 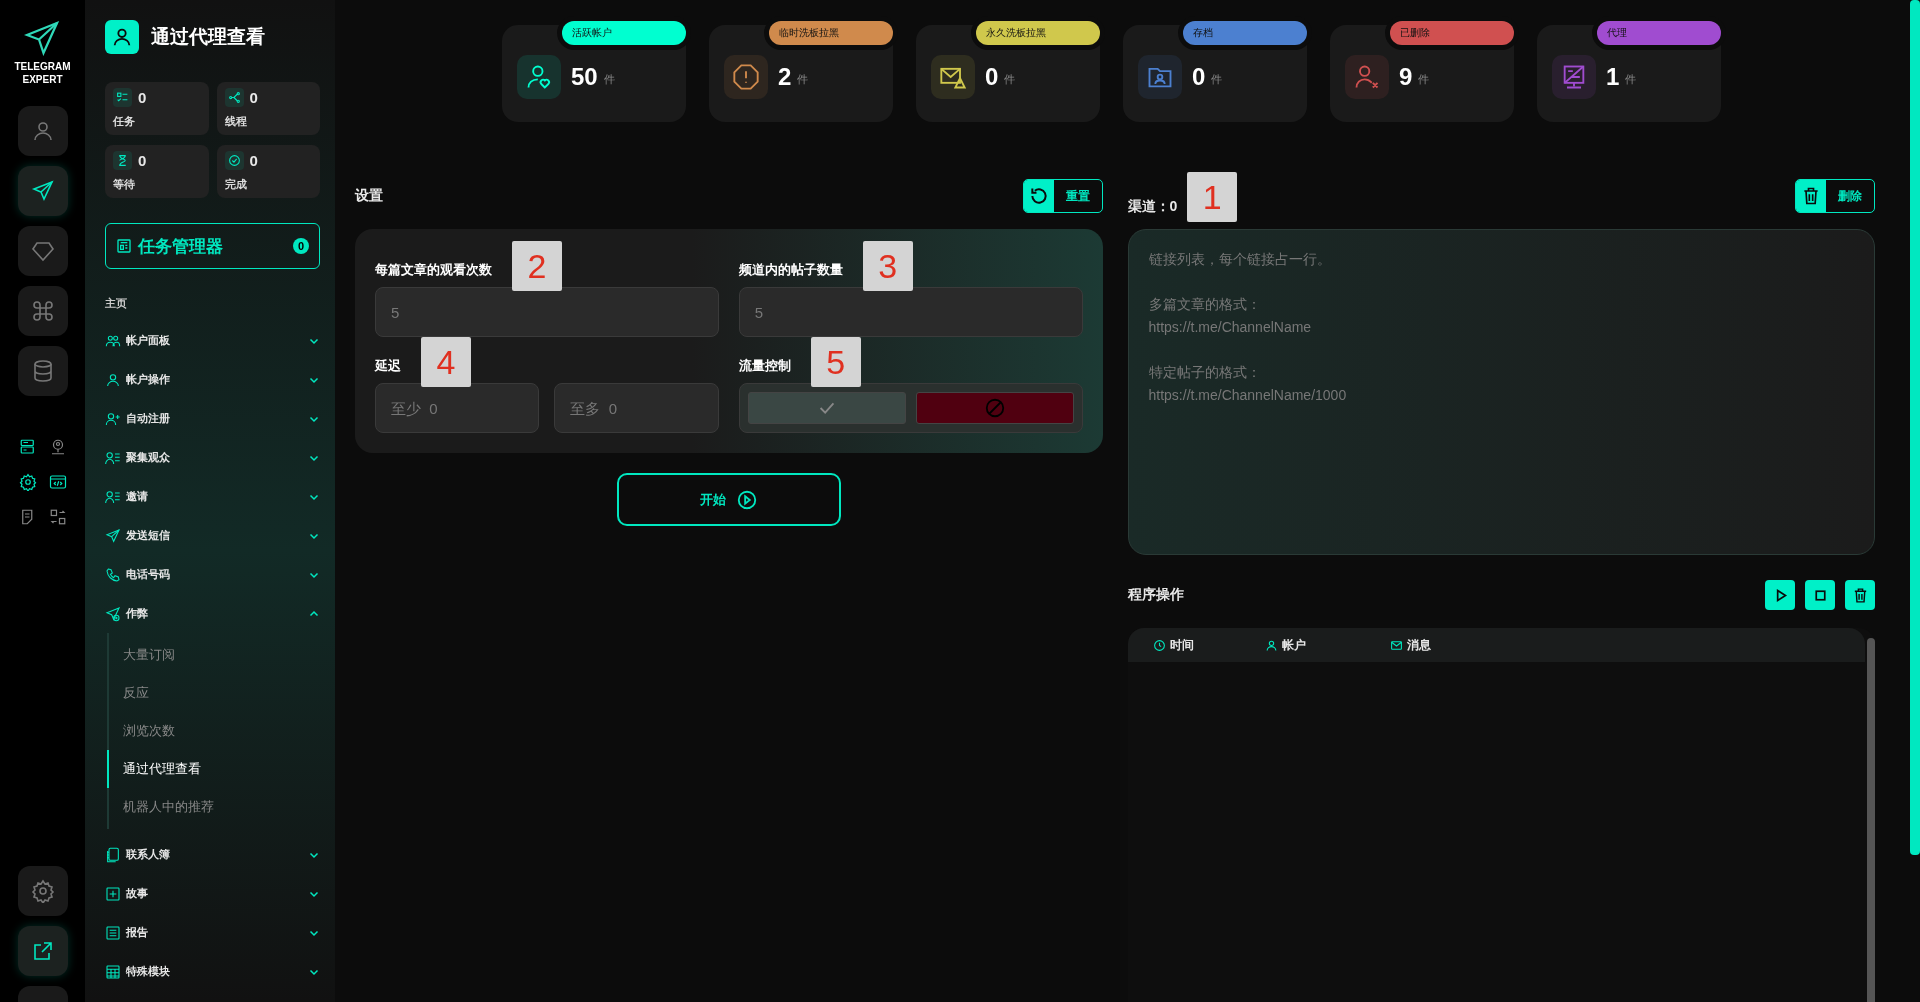 I want to click on menu-item: 故事, so click(x=212, y=893).